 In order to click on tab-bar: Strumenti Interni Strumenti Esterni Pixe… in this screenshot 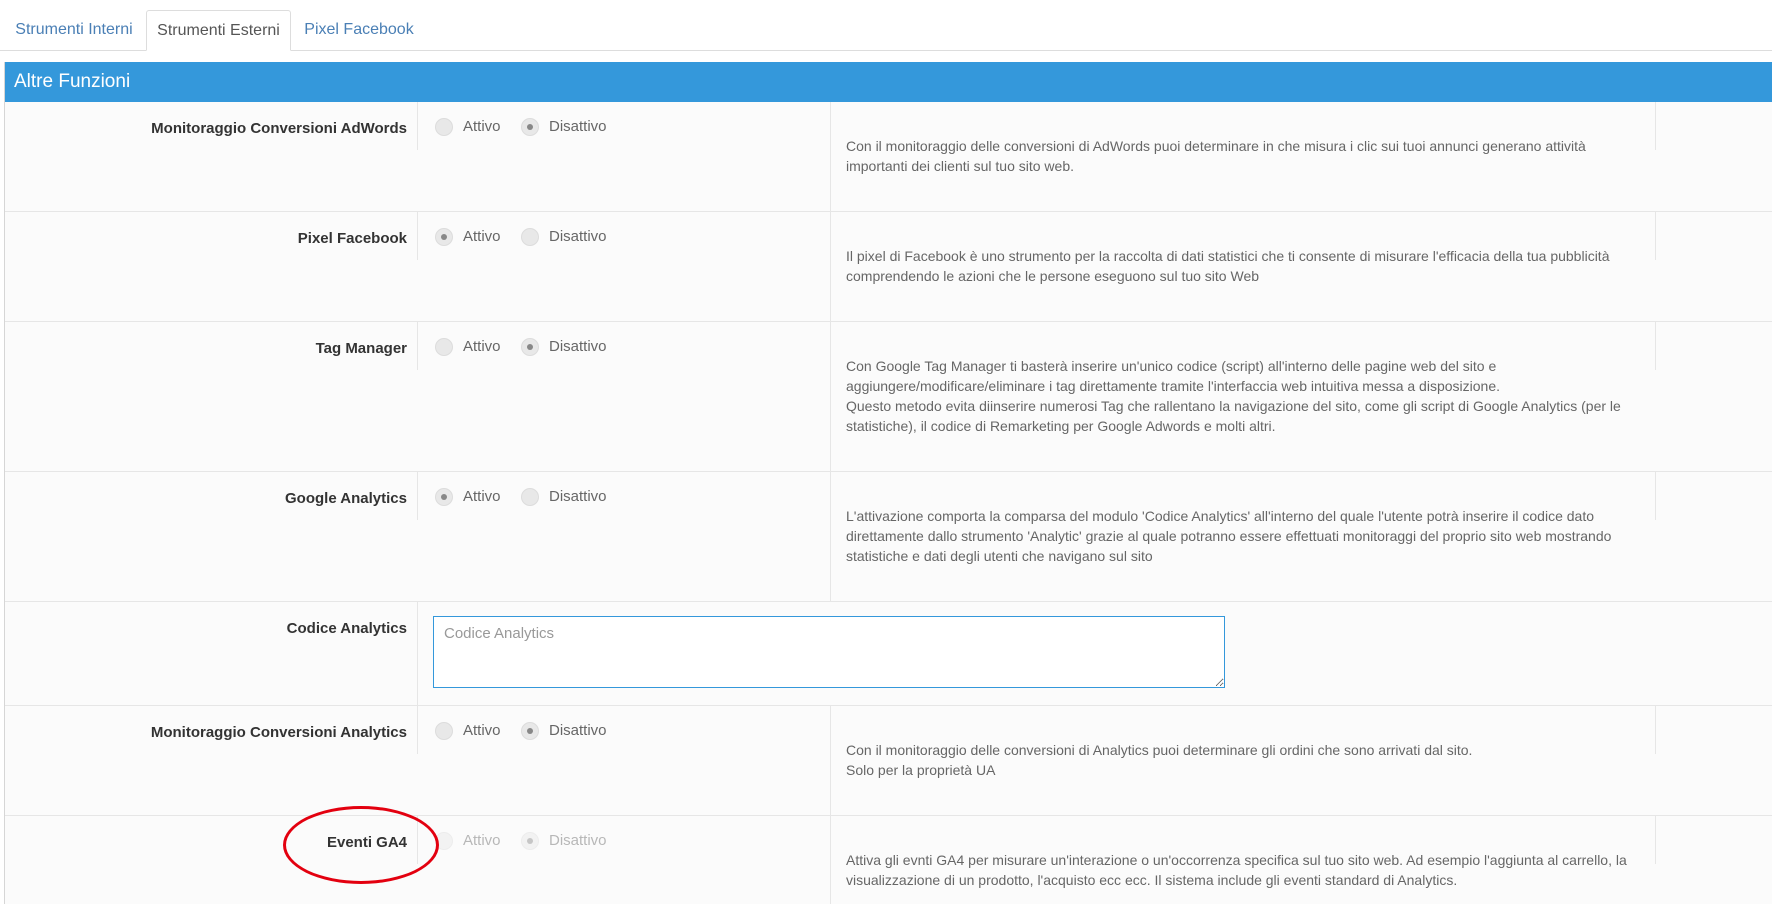, I will do `click(886, 25)`.